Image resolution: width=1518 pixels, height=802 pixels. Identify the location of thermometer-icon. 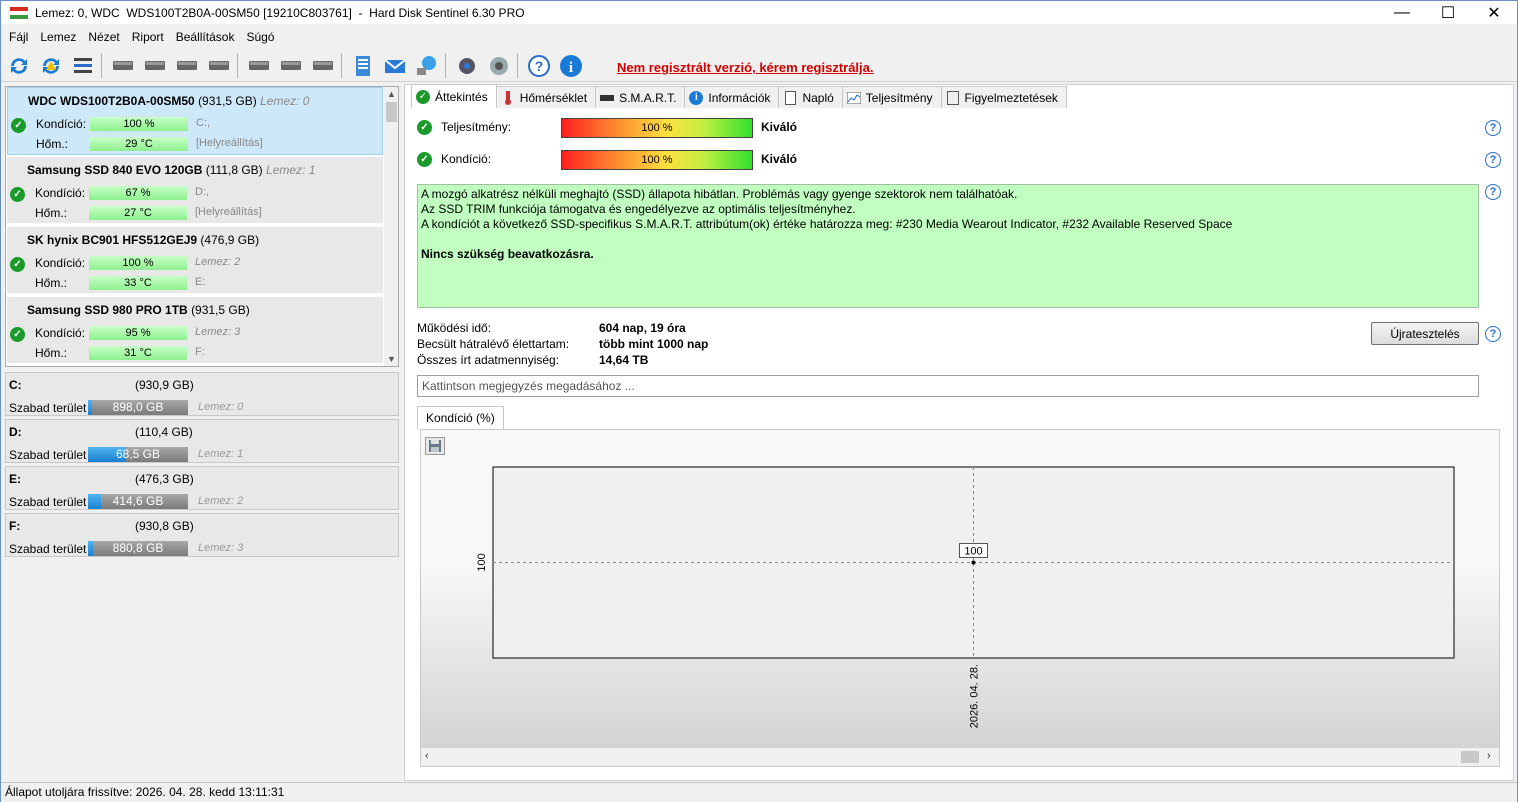
(508, 97).